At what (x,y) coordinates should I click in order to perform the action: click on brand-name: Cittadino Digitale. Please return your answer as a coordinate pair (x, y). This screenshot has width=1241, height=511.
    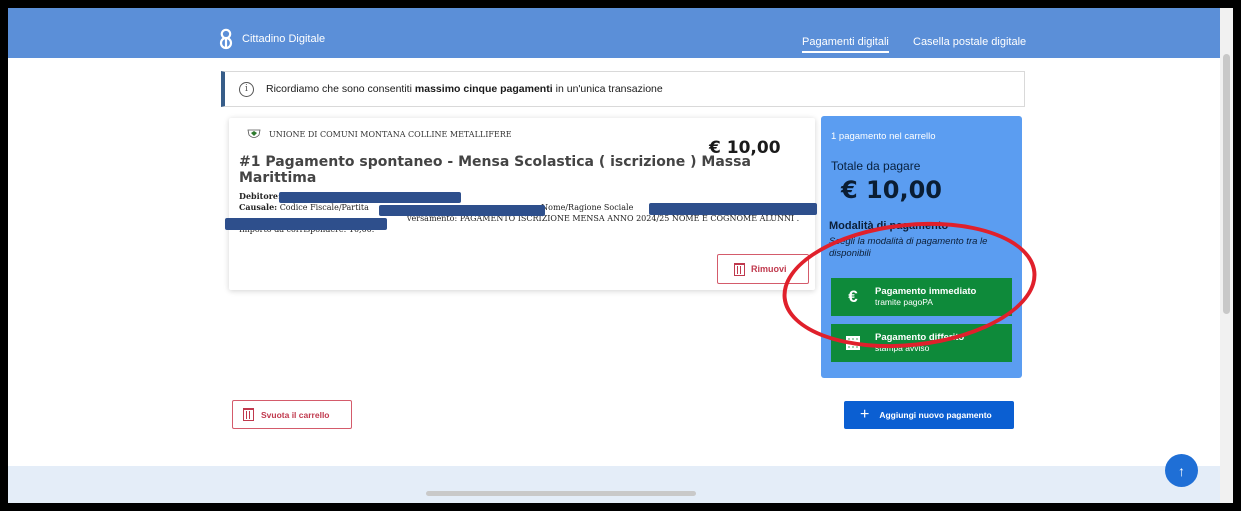
    Looking at the image, I should click on (284, 39).